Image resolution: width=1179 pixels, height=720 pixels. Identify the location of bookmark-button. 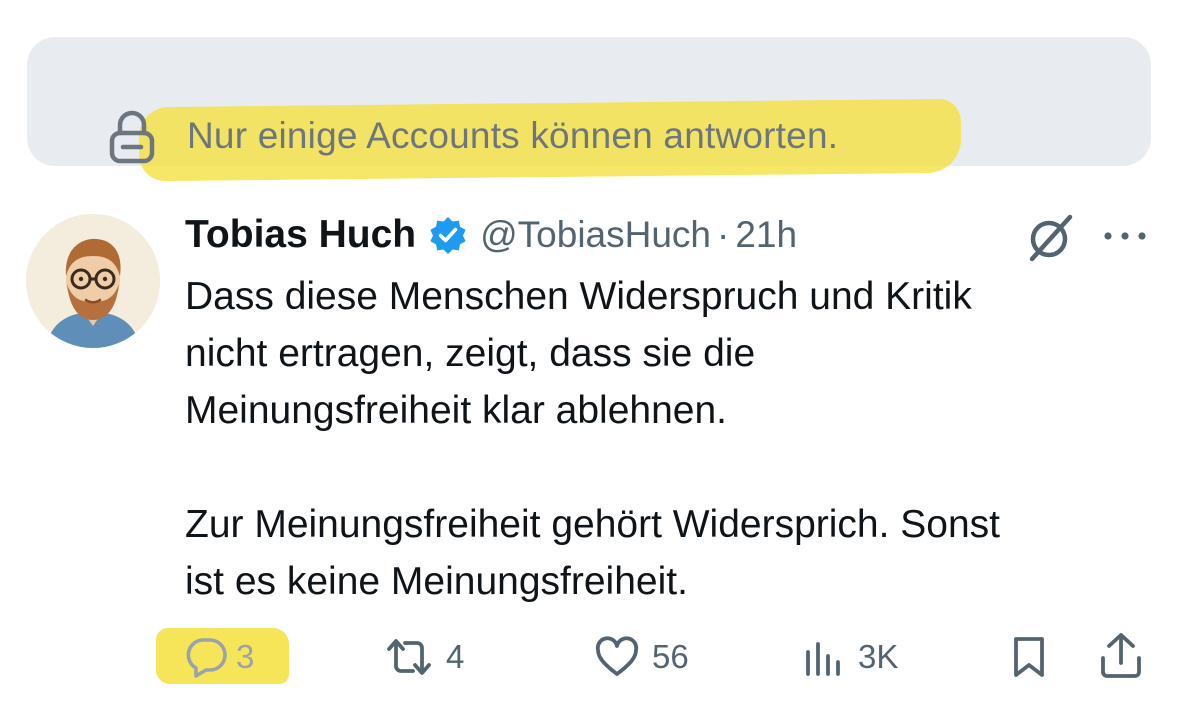
(1029, 657).